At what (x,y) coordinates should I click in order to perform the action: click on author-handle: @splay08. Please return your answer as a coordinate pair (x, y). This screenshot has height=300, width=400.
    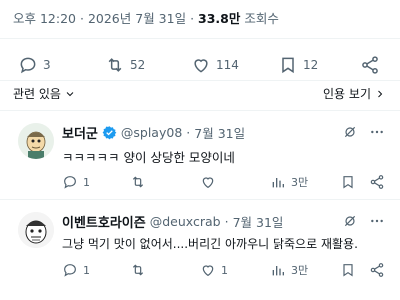
    Looking at the image, I should click on (151, 132).